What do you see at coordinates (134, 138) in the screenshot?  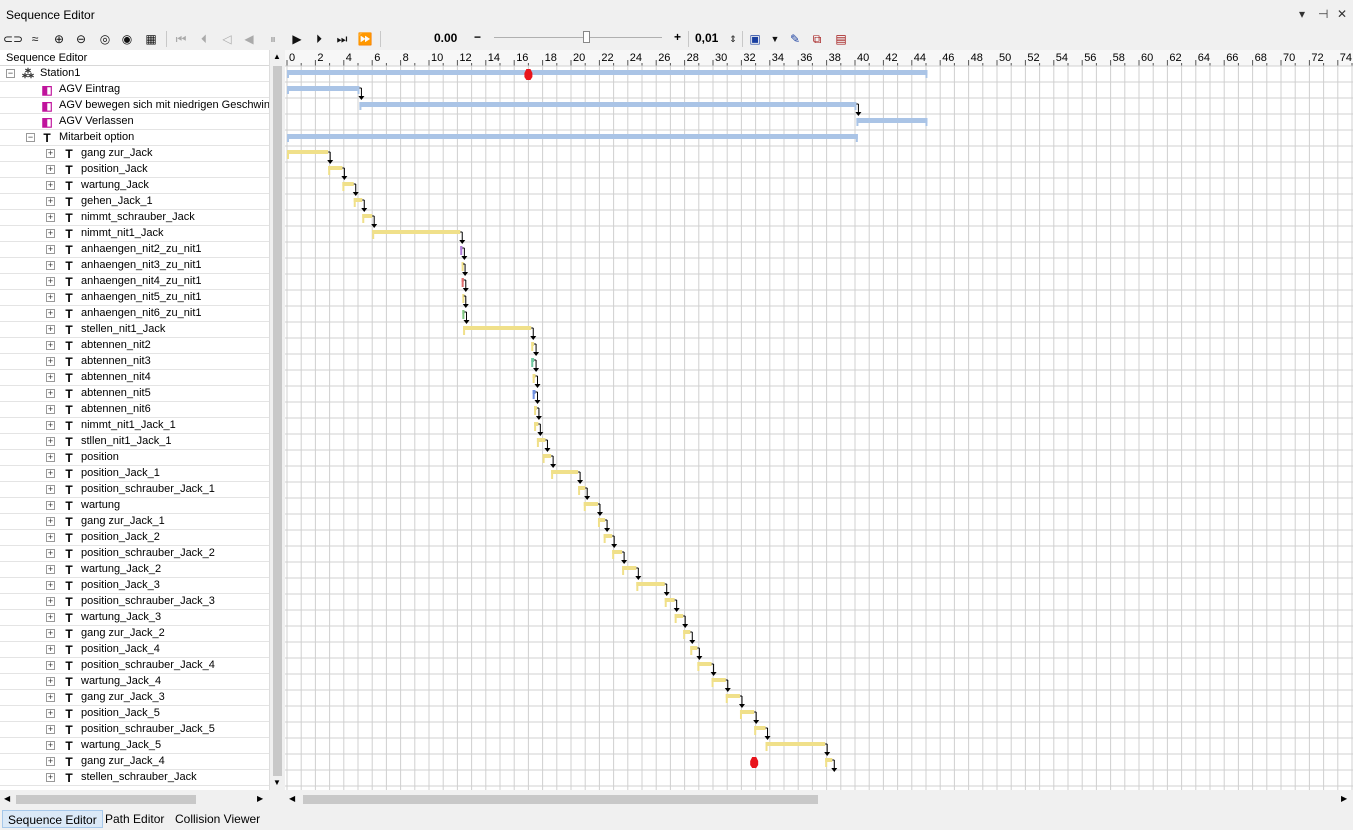 I see `tree-row: − T Mitarbeit option` at bounding box center [134, 138].